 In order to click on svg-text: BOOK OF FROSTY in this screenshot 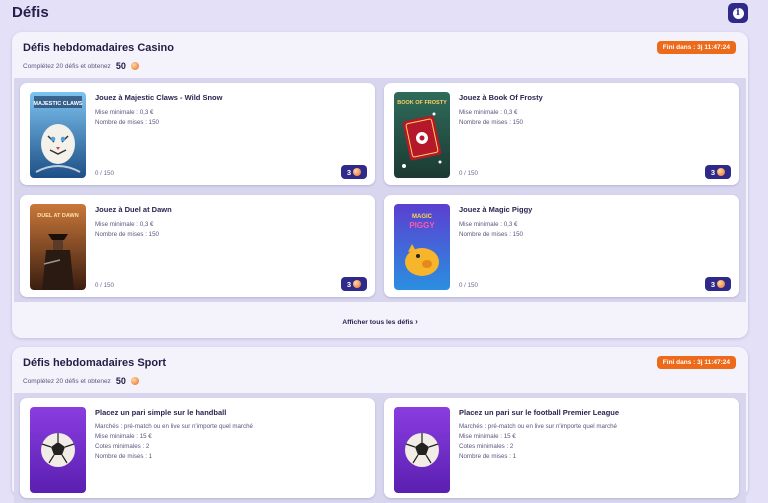, I will do `click(422, 103)`.